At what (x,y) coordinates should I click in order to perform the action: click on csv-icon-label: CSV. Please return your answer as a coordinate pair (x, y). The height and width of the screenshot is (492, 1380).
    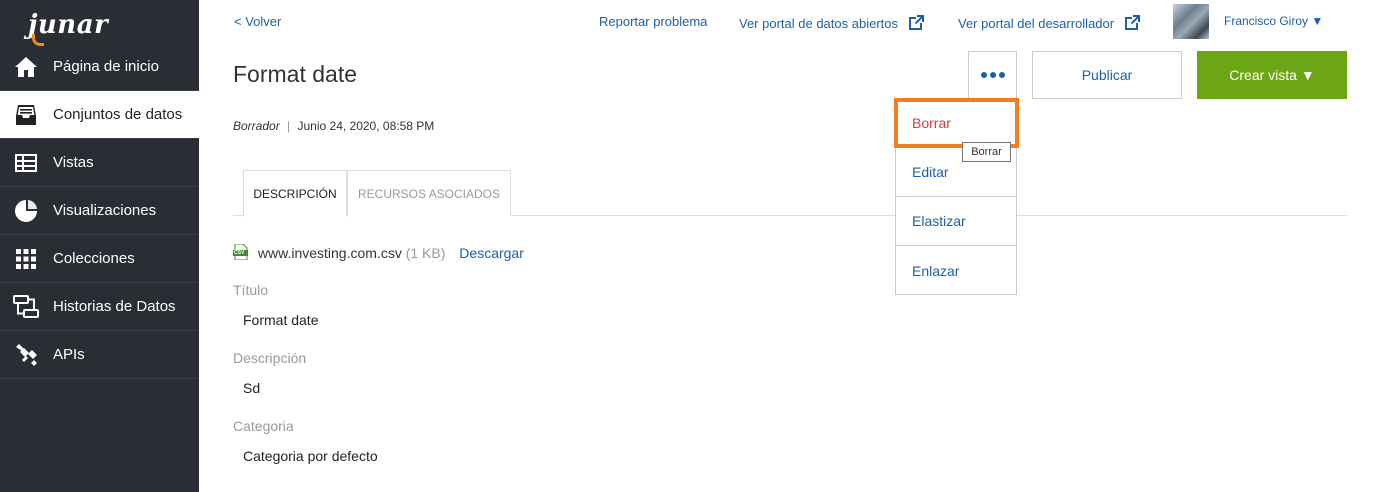
    Looking at the image, I should click on (239, 253).